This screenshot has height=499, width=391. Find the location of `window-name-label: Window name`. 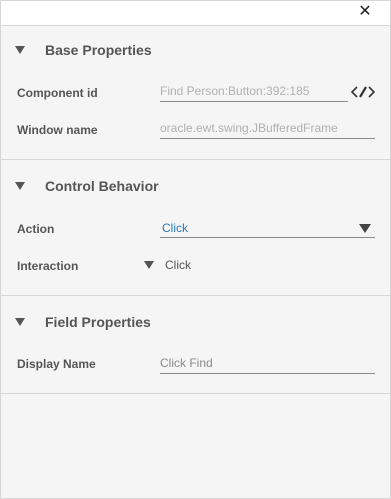

window-name-label: Window name is located at coordinates (57, 130).